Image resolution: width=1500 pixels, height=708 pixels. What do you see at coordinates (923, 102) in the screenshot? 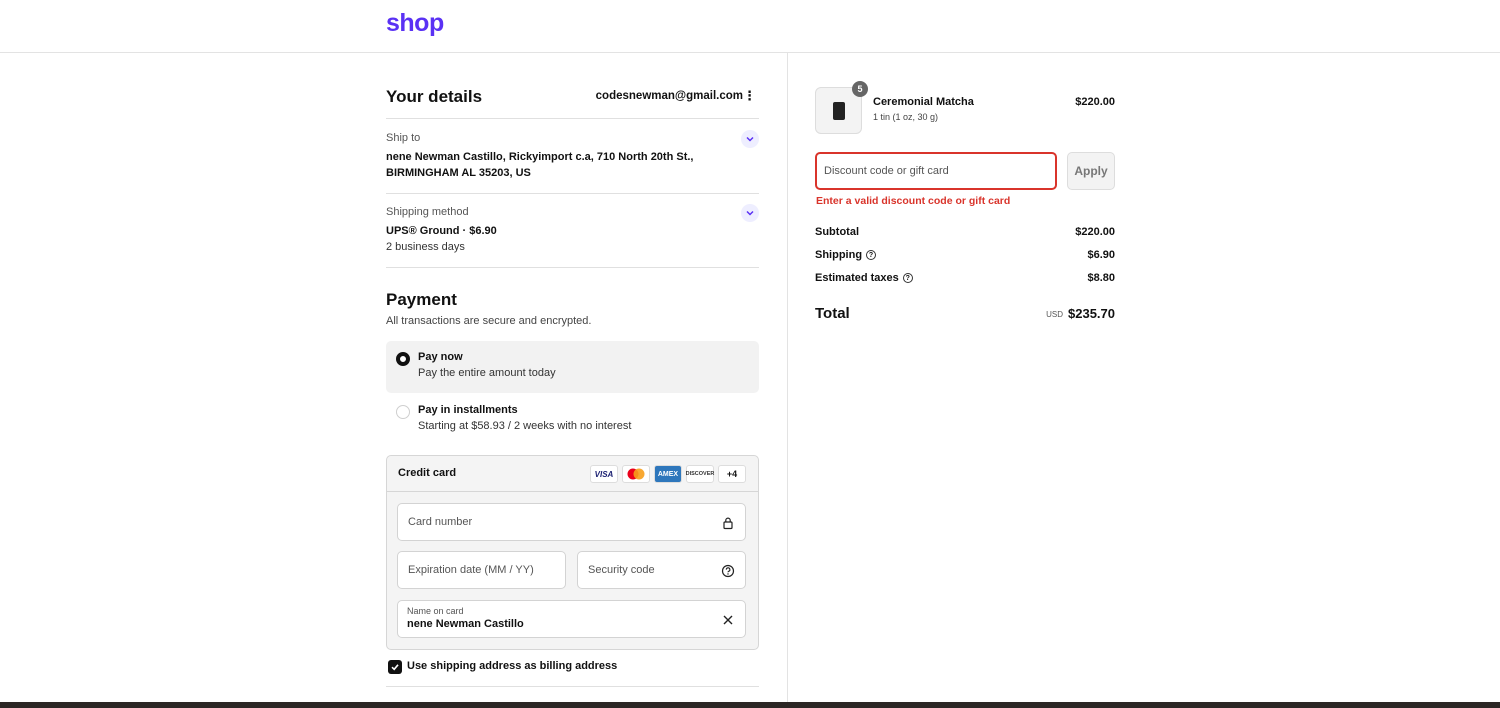
I see `product-name: Ceremonial Matcha` at bounding box center [923, 102].